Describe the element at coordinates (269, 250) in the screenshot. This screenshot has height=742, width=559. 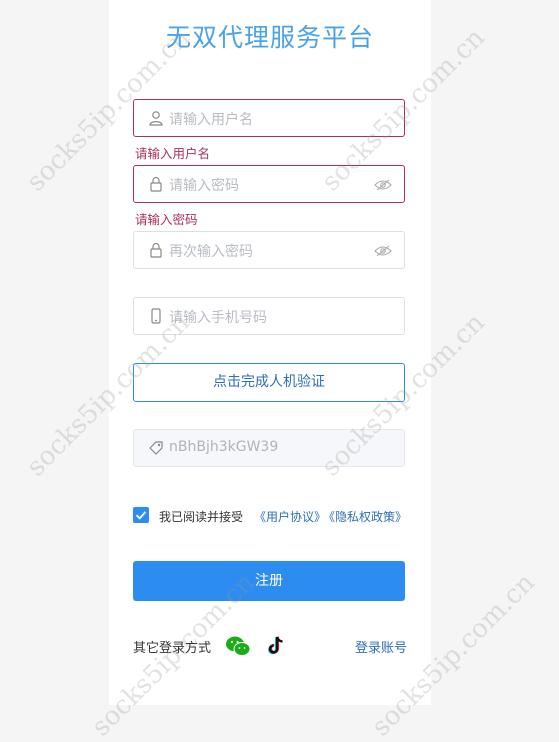
I see `confirm-password-field: 再次输入密码` at that location.